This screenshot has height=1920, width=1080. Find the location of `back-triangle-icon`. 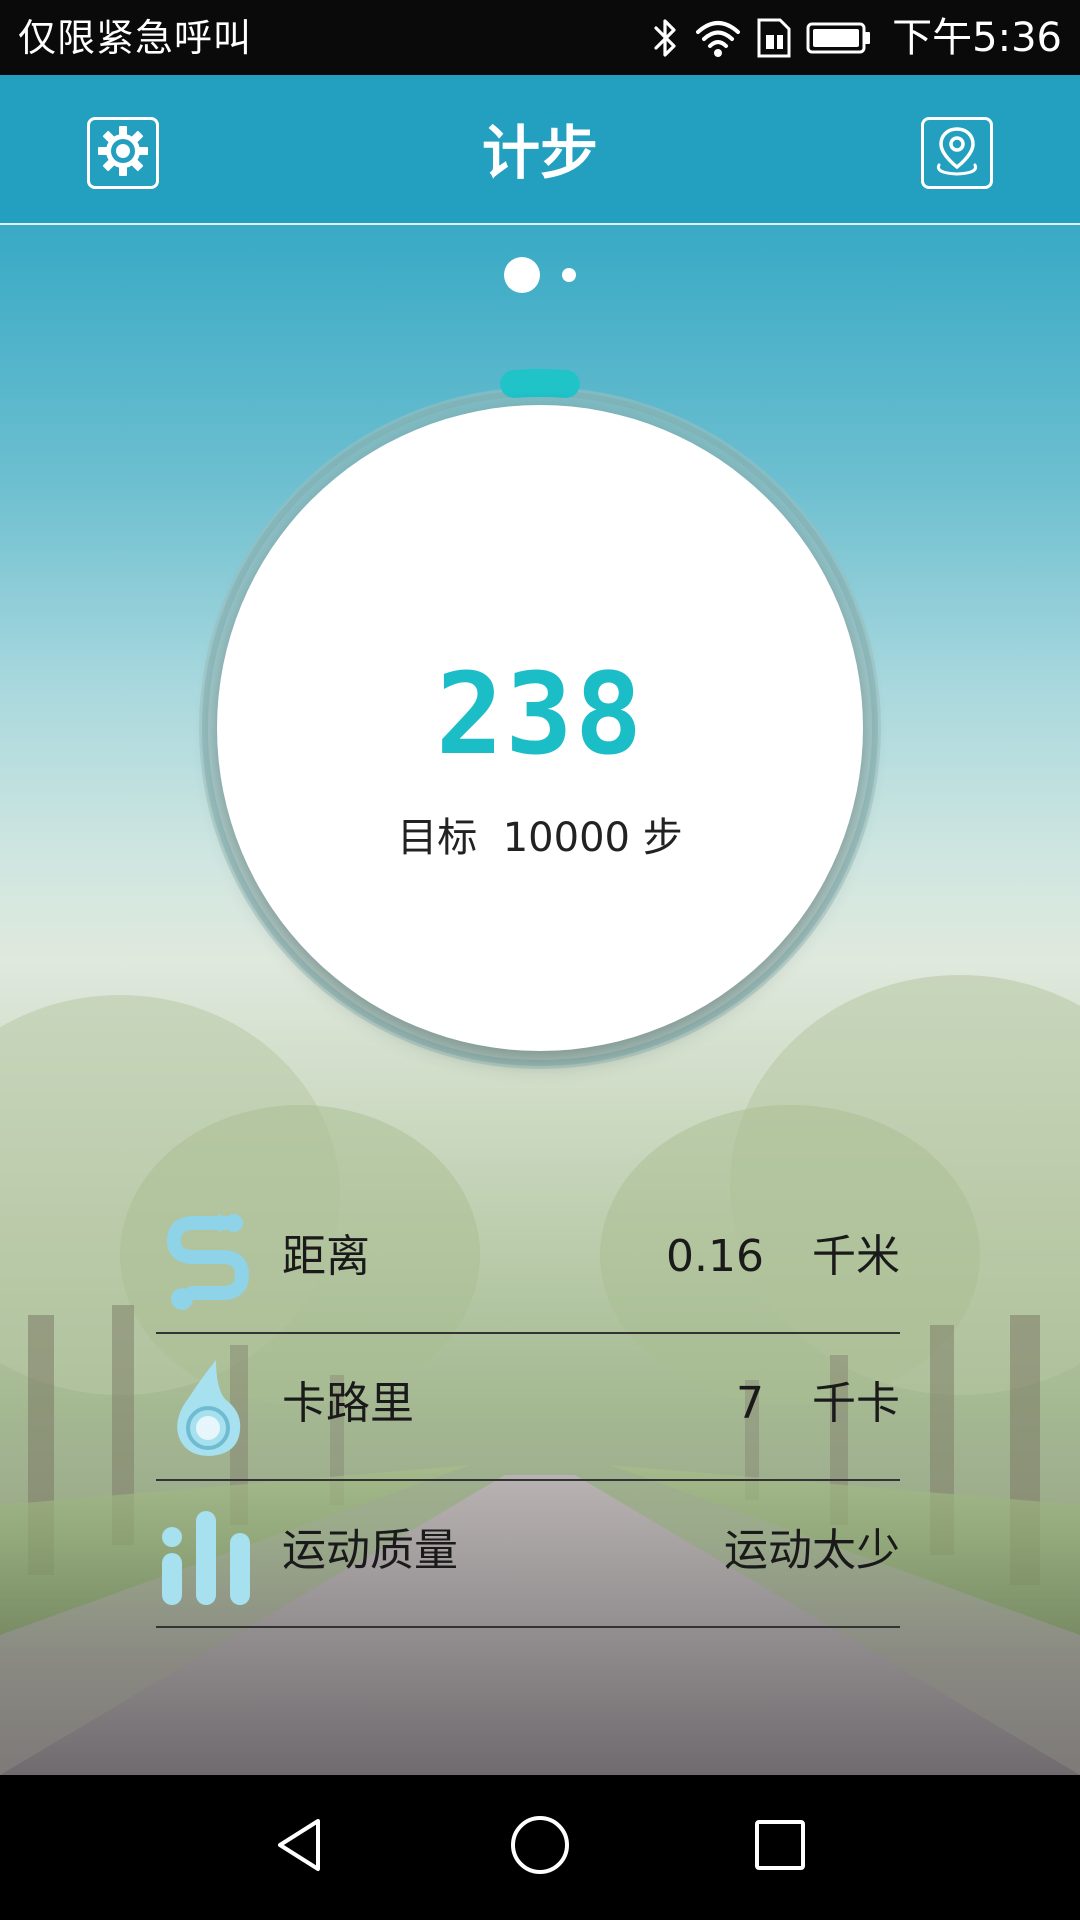

back-triangle-icon is located at coordinates (300, 1847).